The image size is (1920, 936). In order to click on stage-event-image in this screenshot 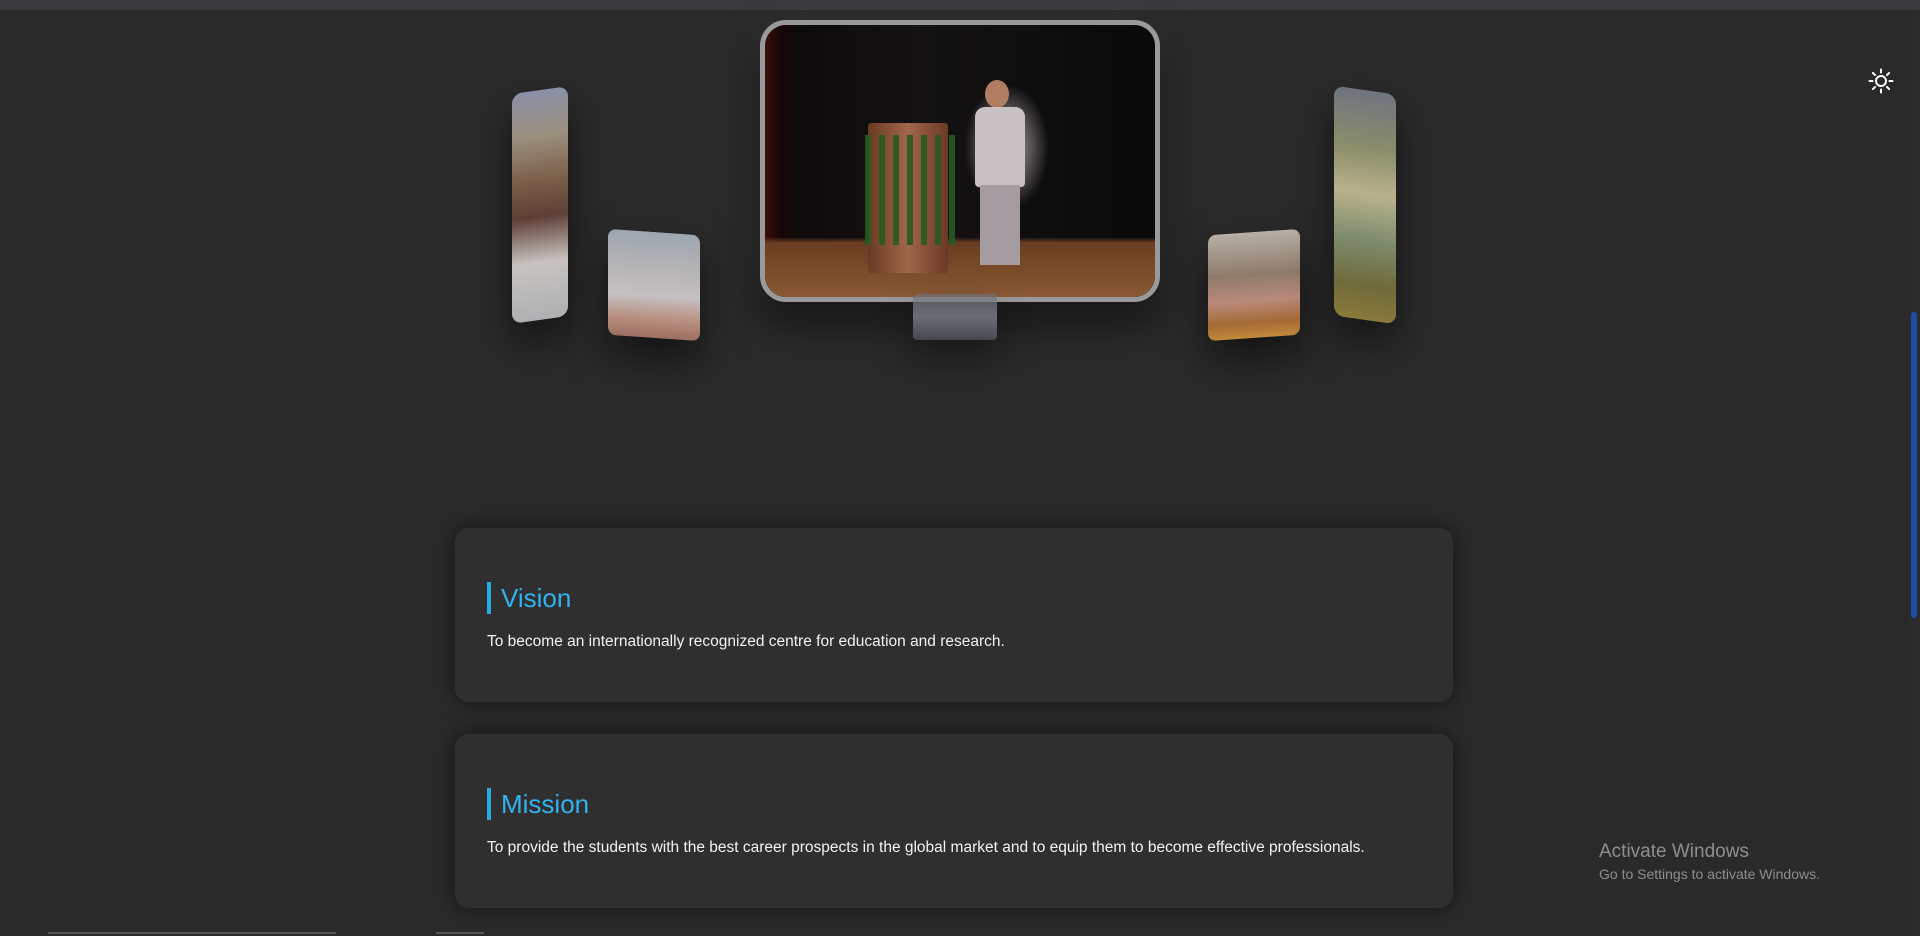, I will do `click(1365, 205)`.